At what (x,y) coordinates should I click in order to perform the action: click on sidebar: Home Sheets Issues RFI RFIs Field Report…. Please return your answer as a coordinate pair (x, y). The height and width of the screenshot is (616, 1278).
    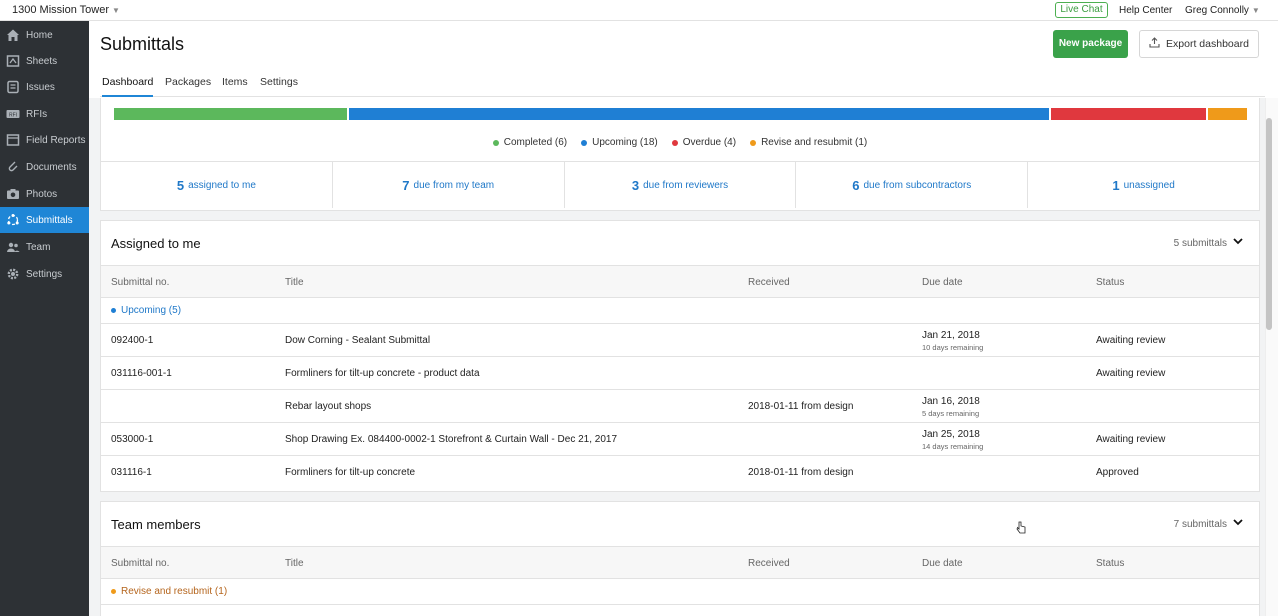
    Looking at the image, I should click on (44, 318).